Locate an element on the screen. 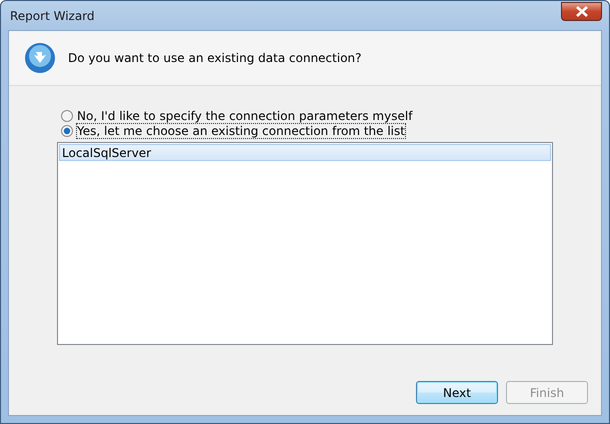  radio-option: Yes, let me choose an existing connection from the list is located at coordinates (305, 130).